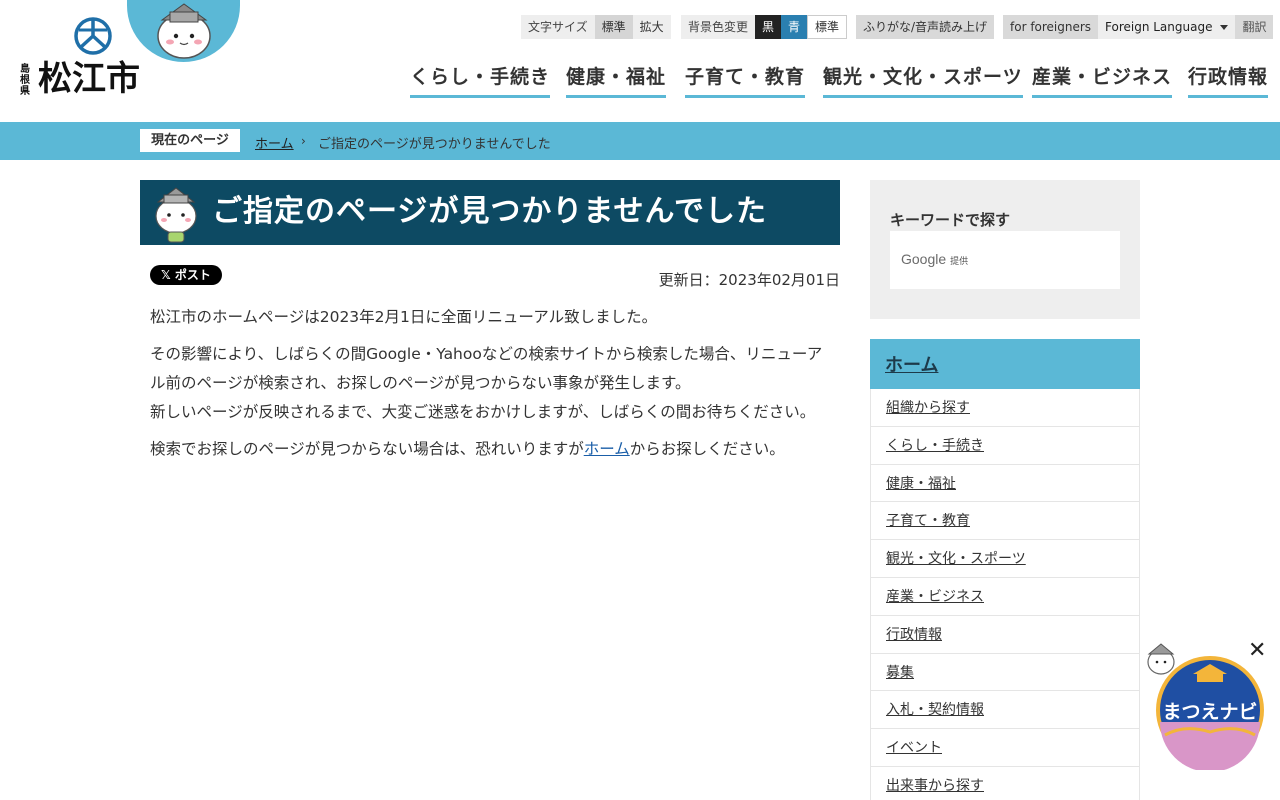 The width and height of the screenshot is (1280, 800). I want to click on for-foreigners-button: for foreigners, so click(1051, 27).